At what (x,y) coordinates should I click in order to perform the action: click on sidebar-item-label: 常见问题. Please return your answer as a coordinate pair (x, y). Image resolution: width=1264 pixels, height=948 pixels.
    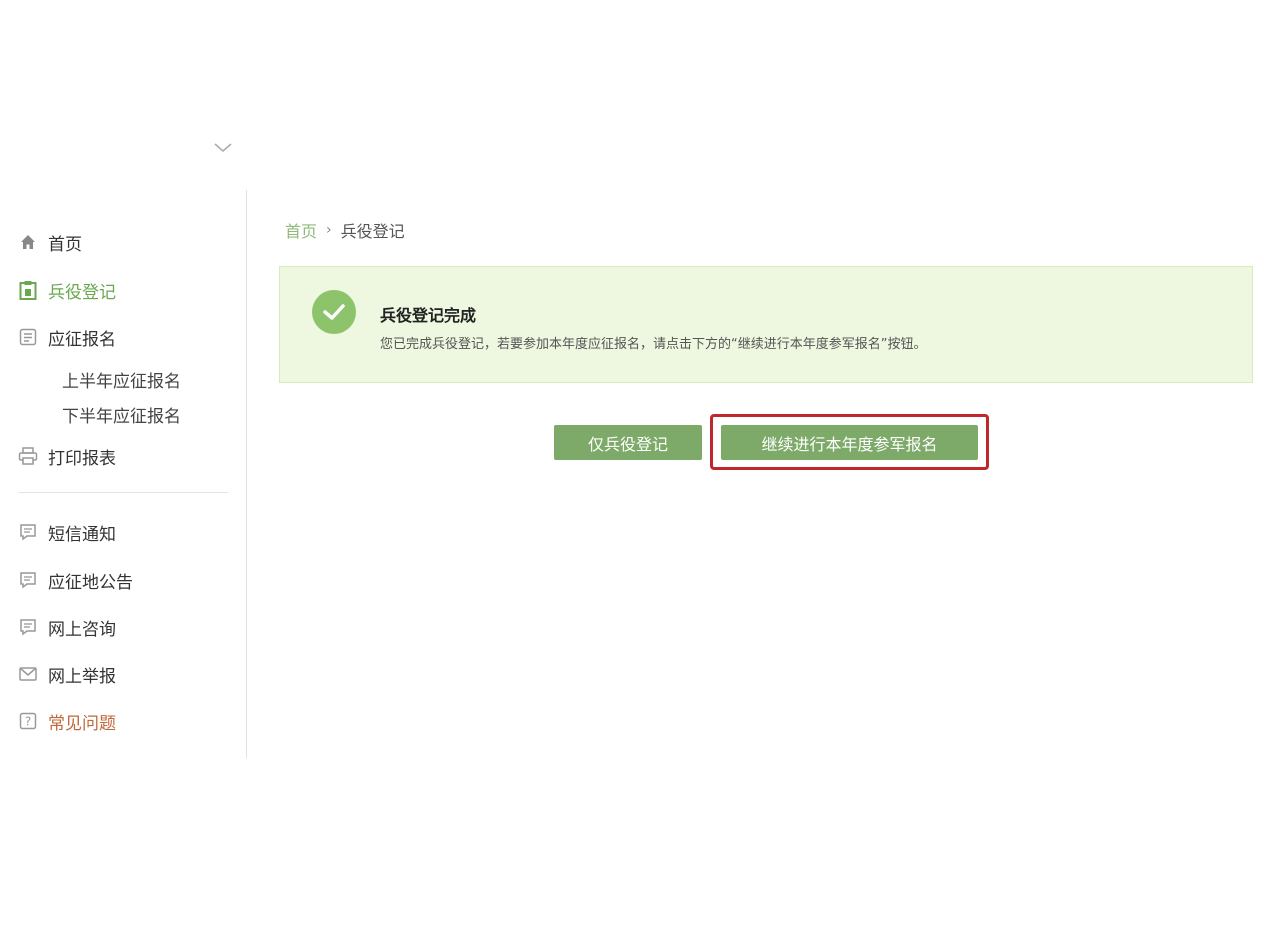
    Looking at the image, I should click on (82, 723).